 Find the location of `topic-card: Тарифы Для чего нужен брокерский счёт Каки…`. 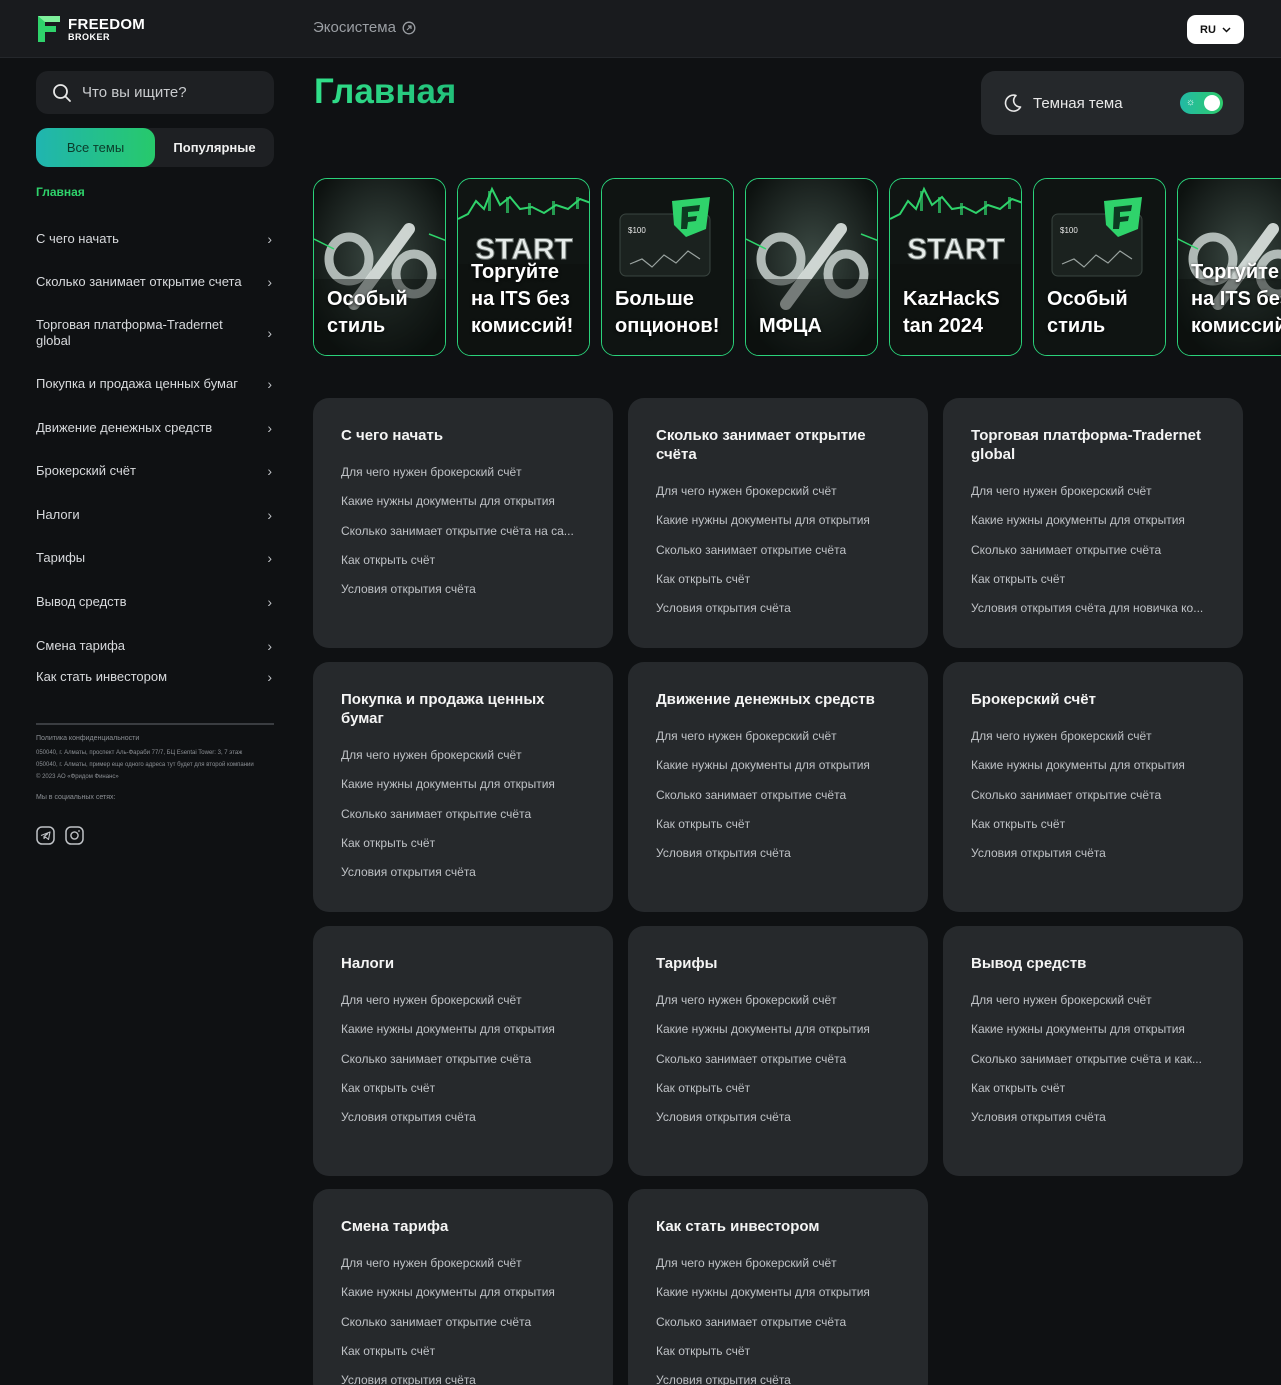

topic-card: Тарифы Для чего нужен брокерский счёт Каки… is located at coordinates (778, 1051).